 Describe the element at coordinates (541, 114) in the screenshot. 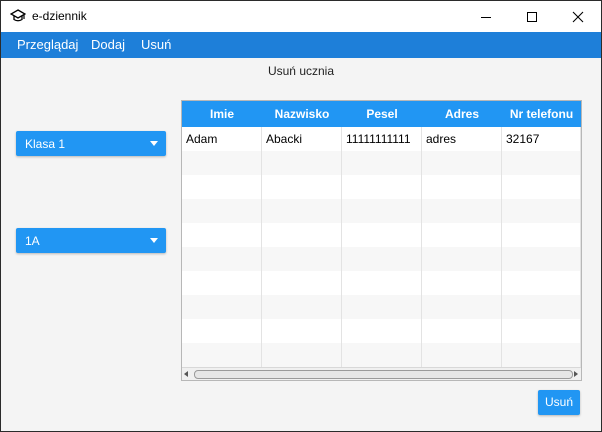

I see `column-header-phone: Nr telefonu` at that location.